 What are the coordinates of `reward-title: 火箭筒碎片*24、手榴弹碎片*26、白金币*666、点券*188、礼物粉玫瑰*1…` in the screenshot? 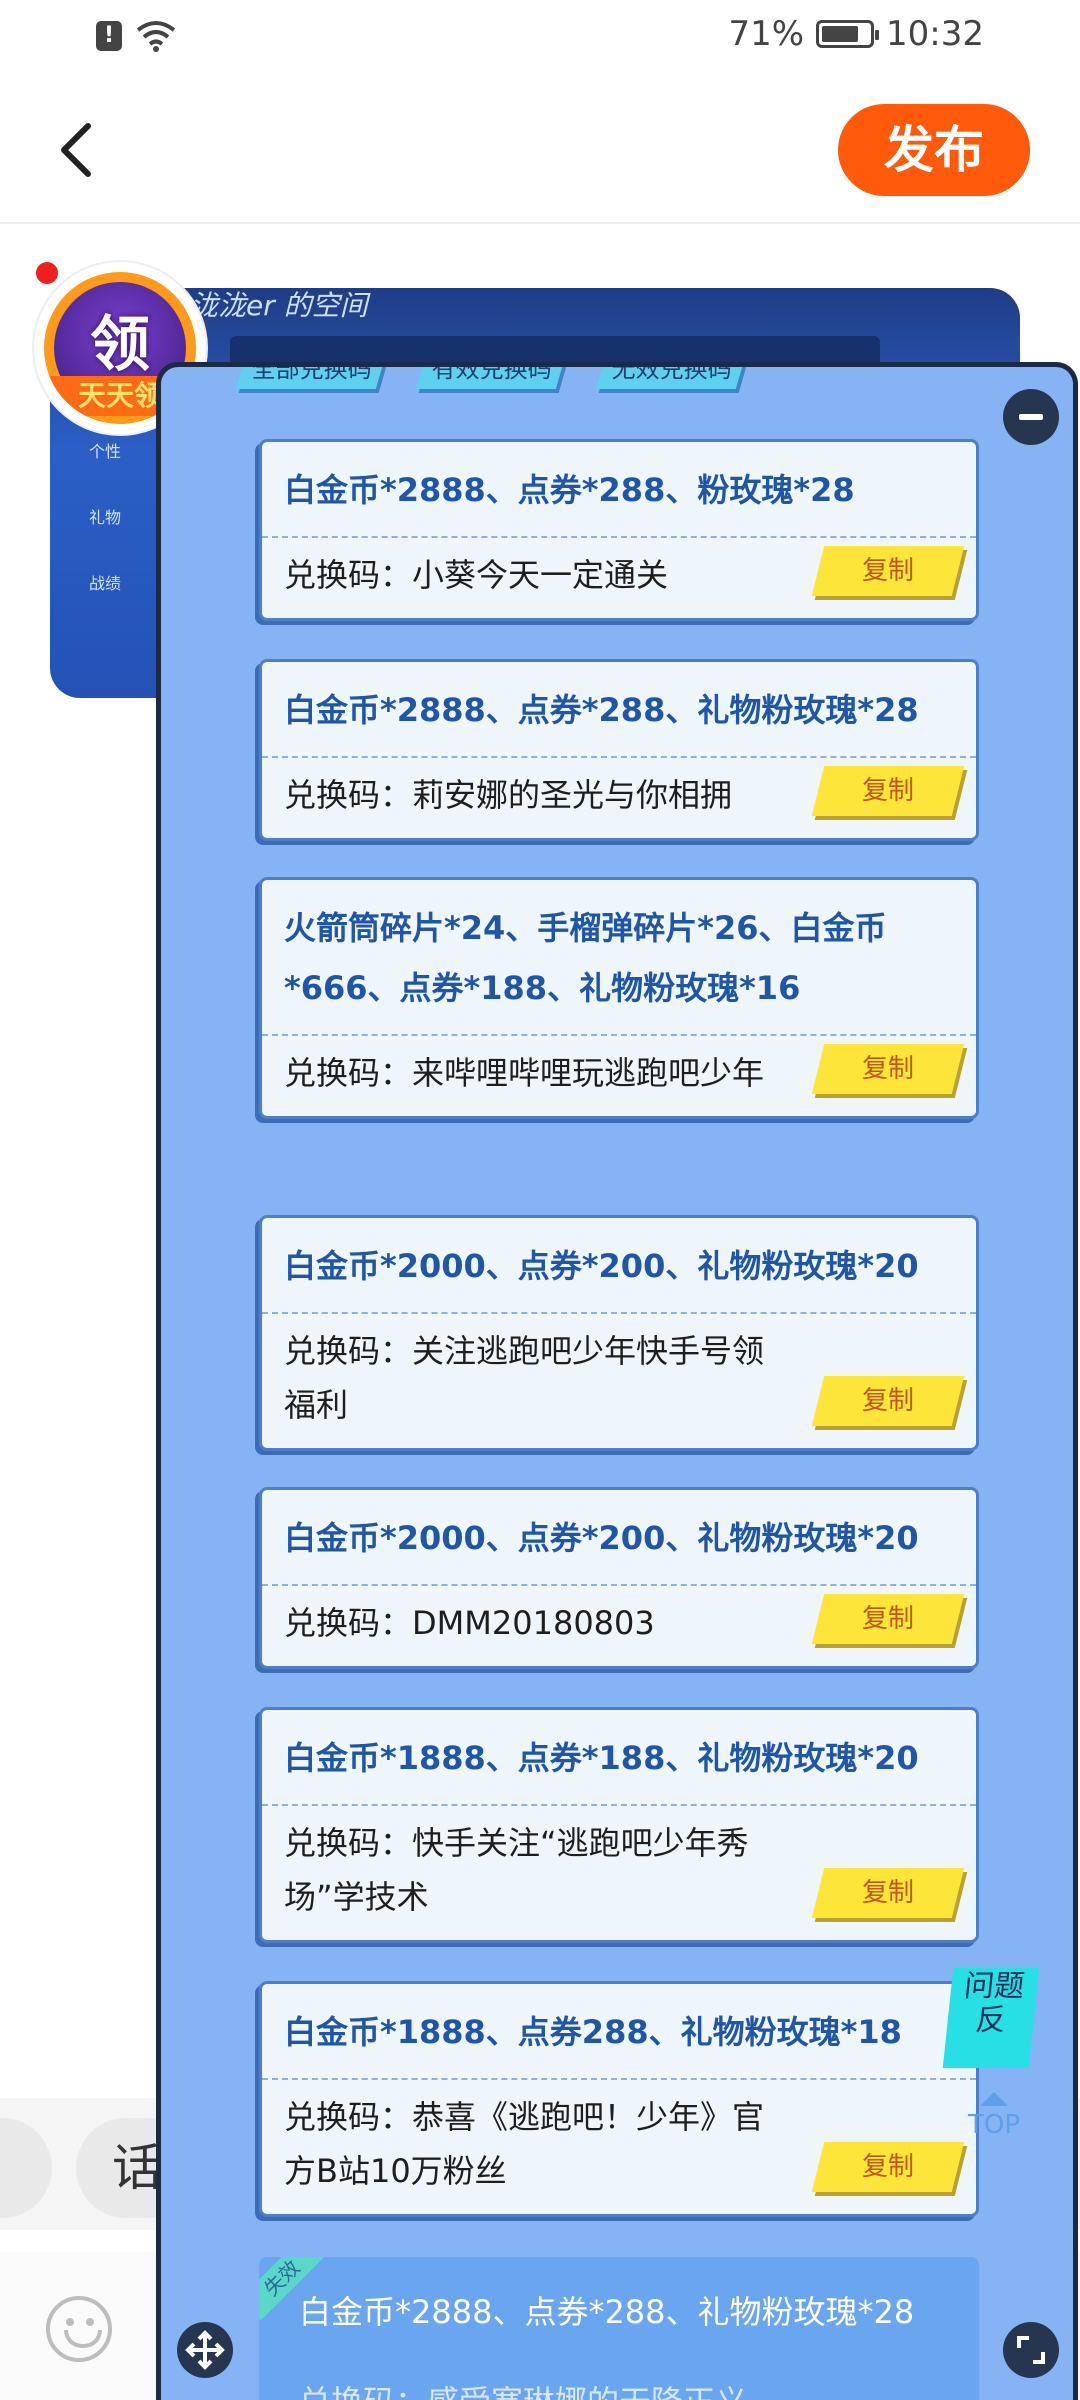 It's located at (619, 958).